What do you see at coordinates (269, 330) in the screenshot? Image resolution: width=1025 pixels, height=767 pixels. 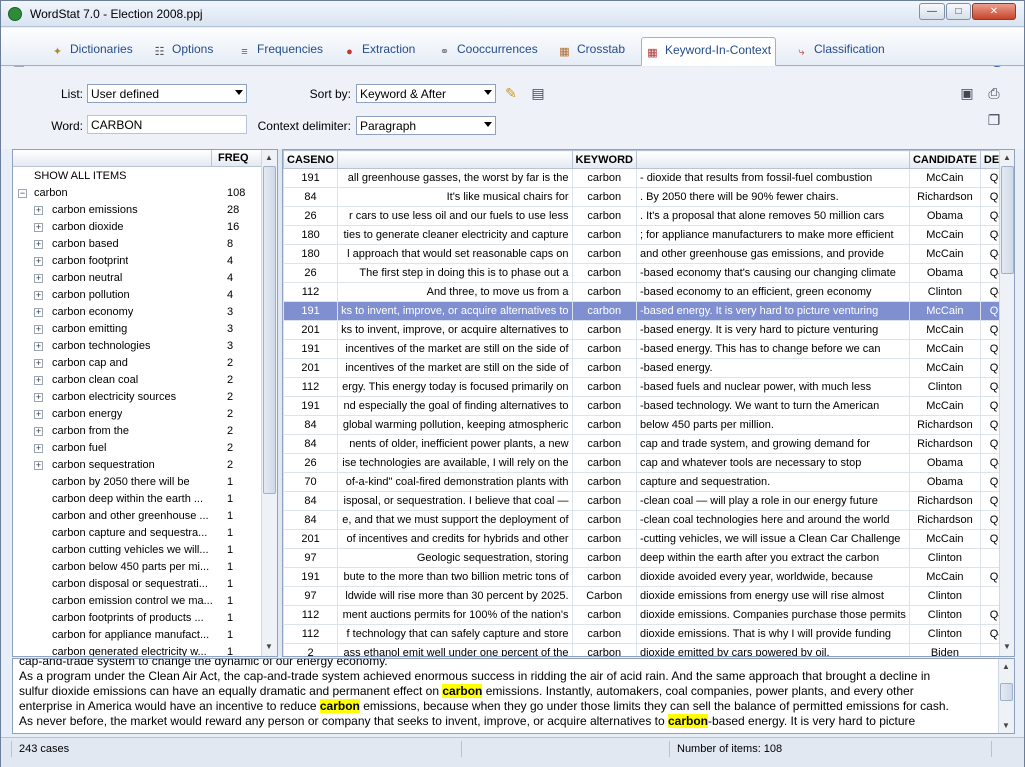 I see `list-scroll-thumb` at bounding box center [269, 330].